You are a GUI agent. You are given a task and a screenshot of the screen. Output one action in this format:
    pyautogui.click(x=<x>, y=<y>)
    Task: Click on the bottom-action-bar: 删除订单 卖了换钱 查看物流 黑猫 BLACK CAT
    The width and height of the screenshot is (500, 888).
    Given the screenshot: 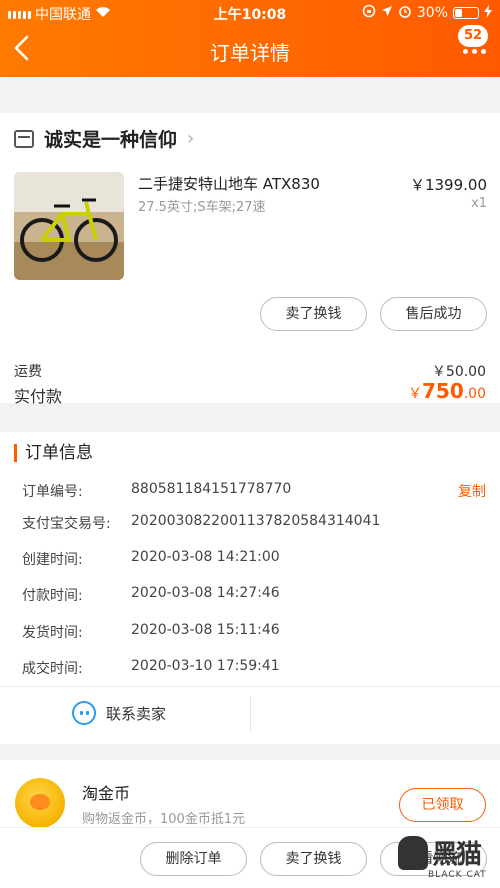 What is the action you would take?
    pyautogui.click(x=250, y=857)
    